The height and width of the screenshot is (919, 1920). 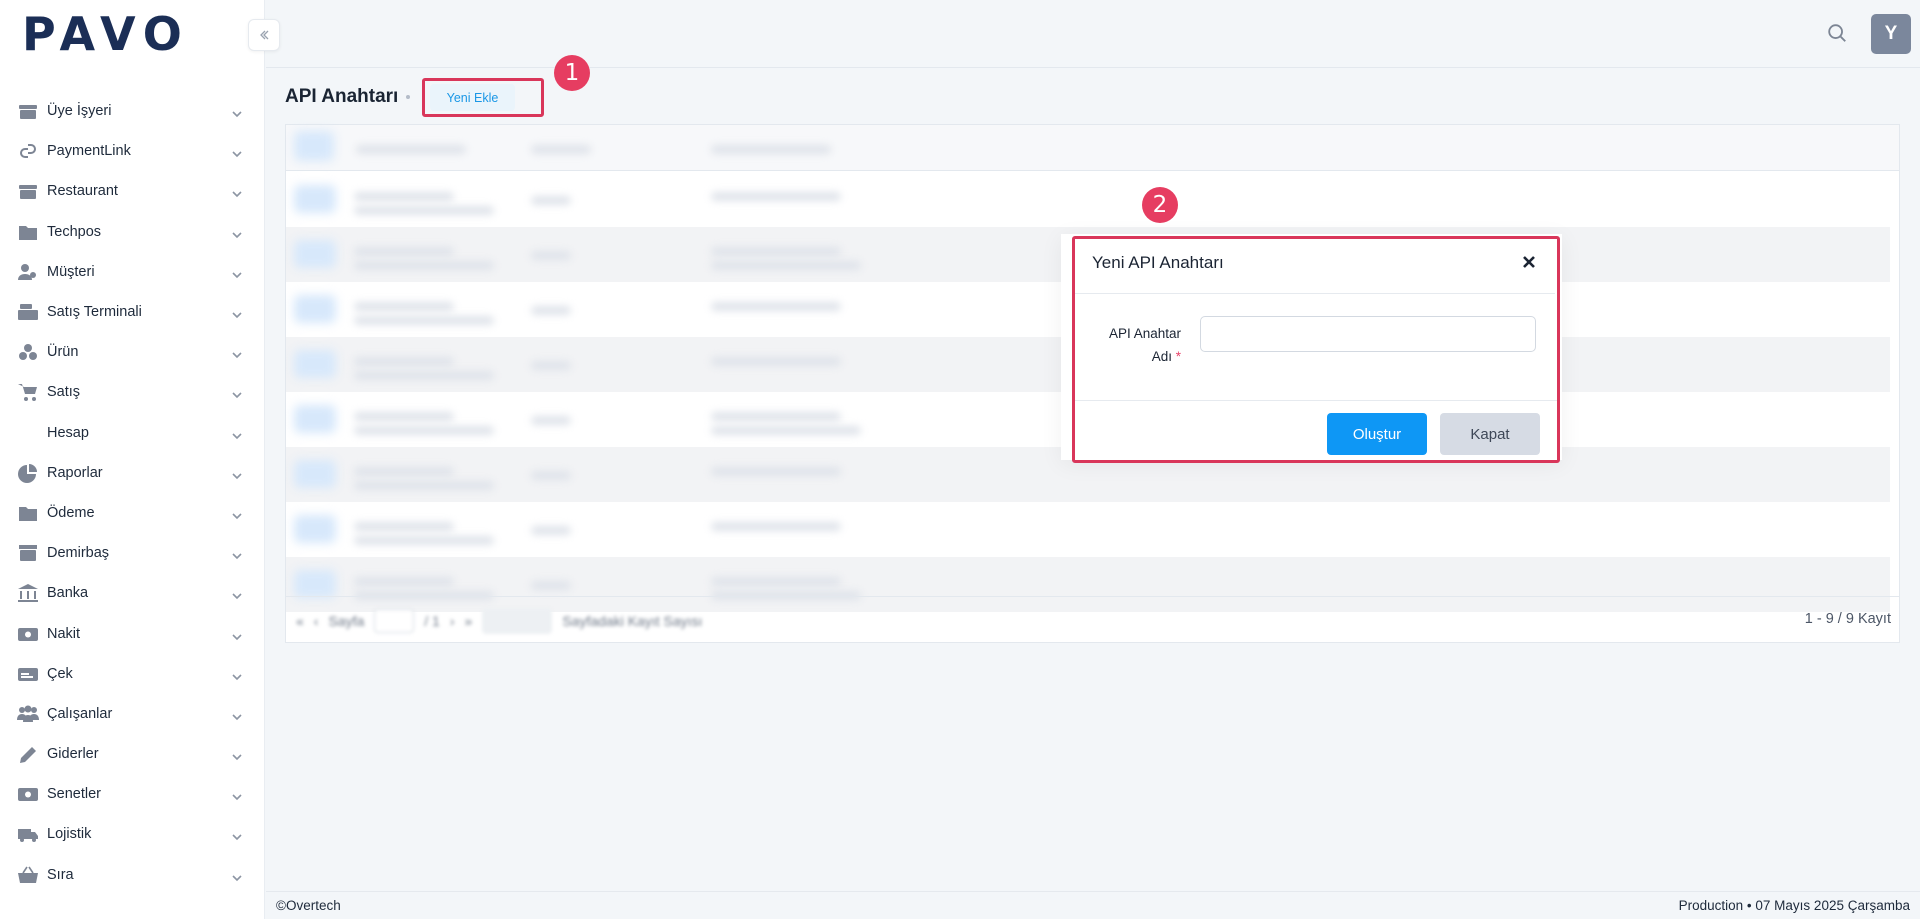 What do you see at coordinates (132, 633) in the screenshot?
I see `sidebar-item-14: Nakit` at bounding box center [132, 633].